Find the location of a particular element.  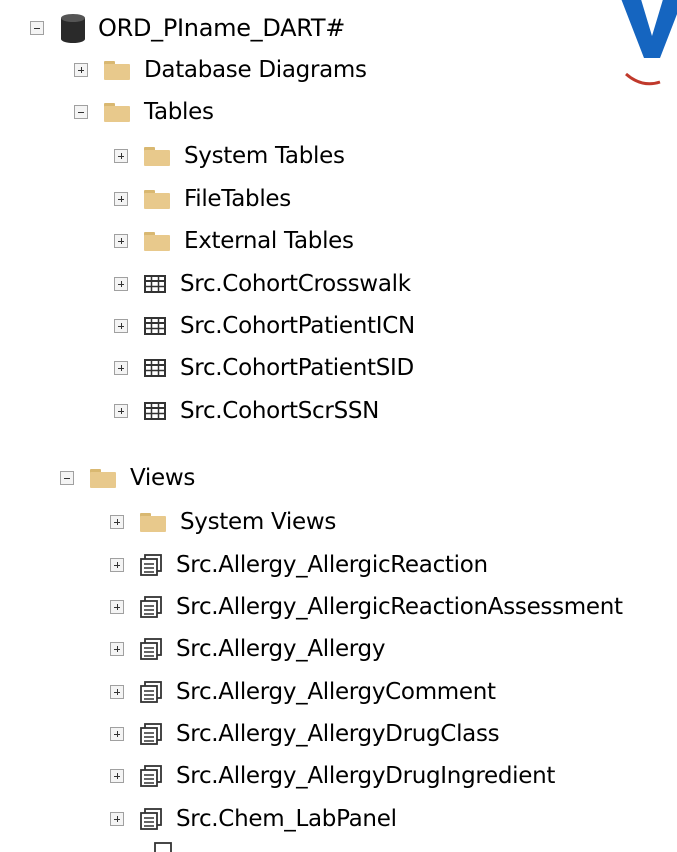

tree-node-tables: Tables is located at coordinates (144, 112).